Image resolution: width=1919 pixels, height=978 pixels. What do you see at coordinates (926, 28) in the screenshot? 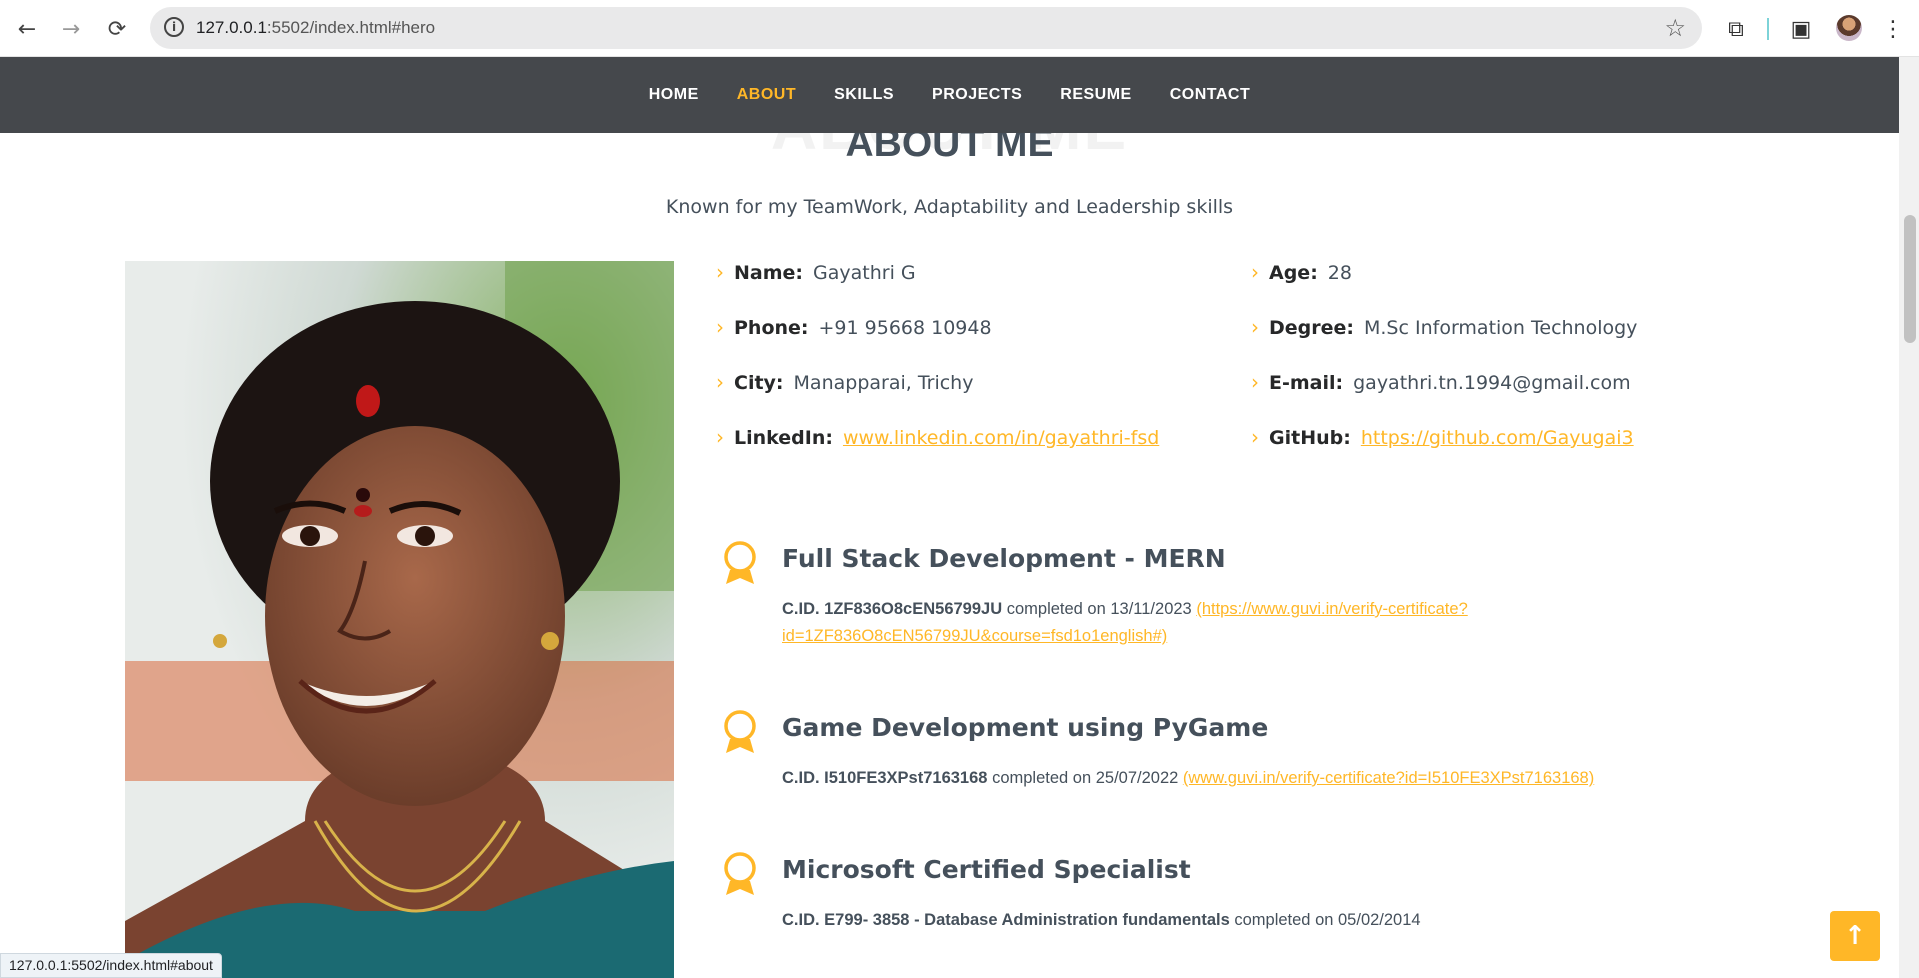
I see `address-bar: i 127.0.0.1:5502/index.html#hero ☆` at bounding box center [926, 28].